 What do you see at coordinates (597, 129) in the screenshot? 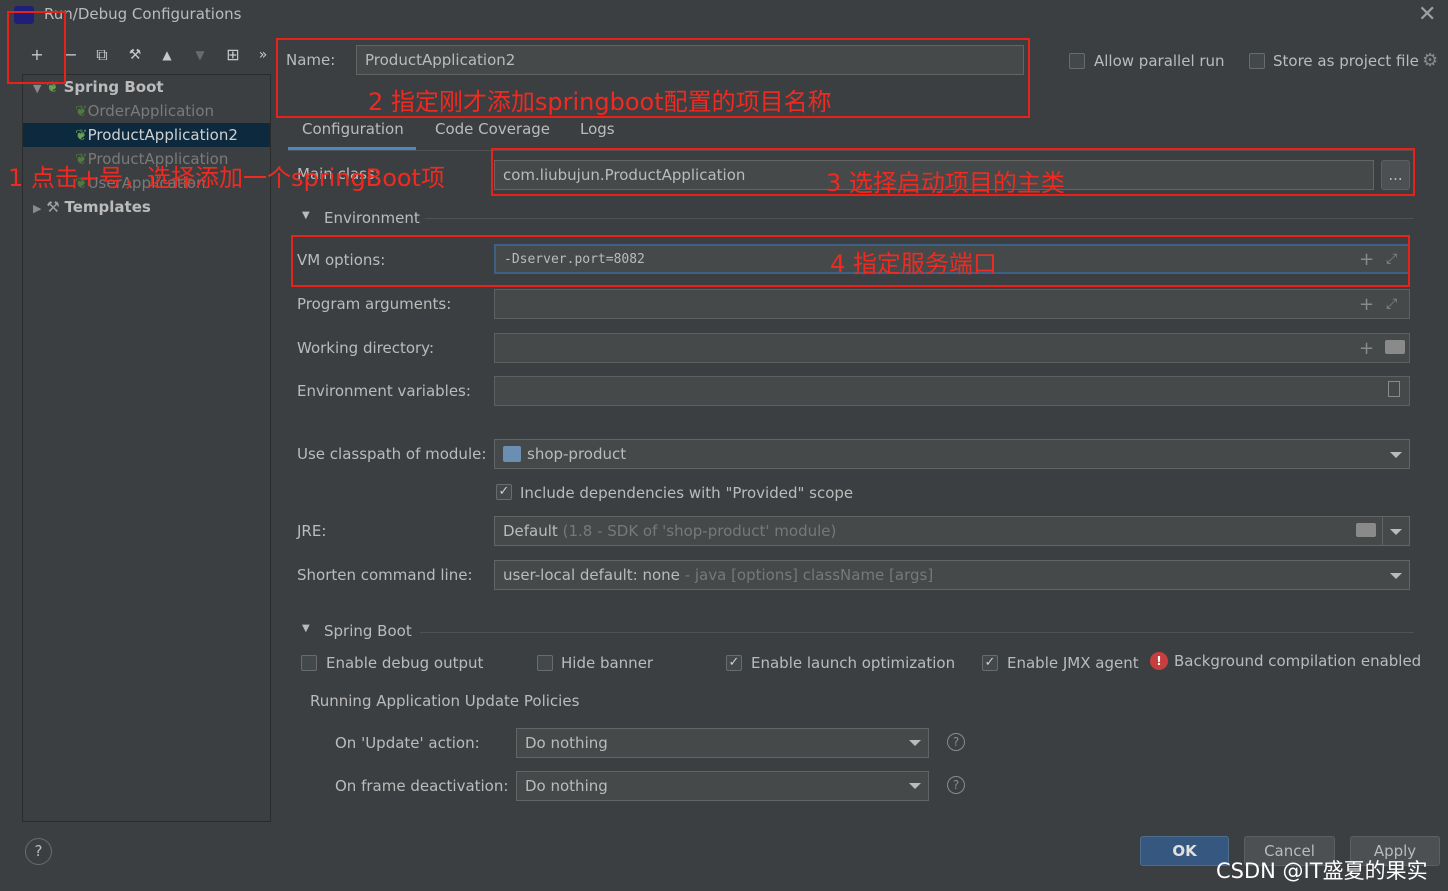
I see `tab-logs: Logs` at bounding box center [597, 129].